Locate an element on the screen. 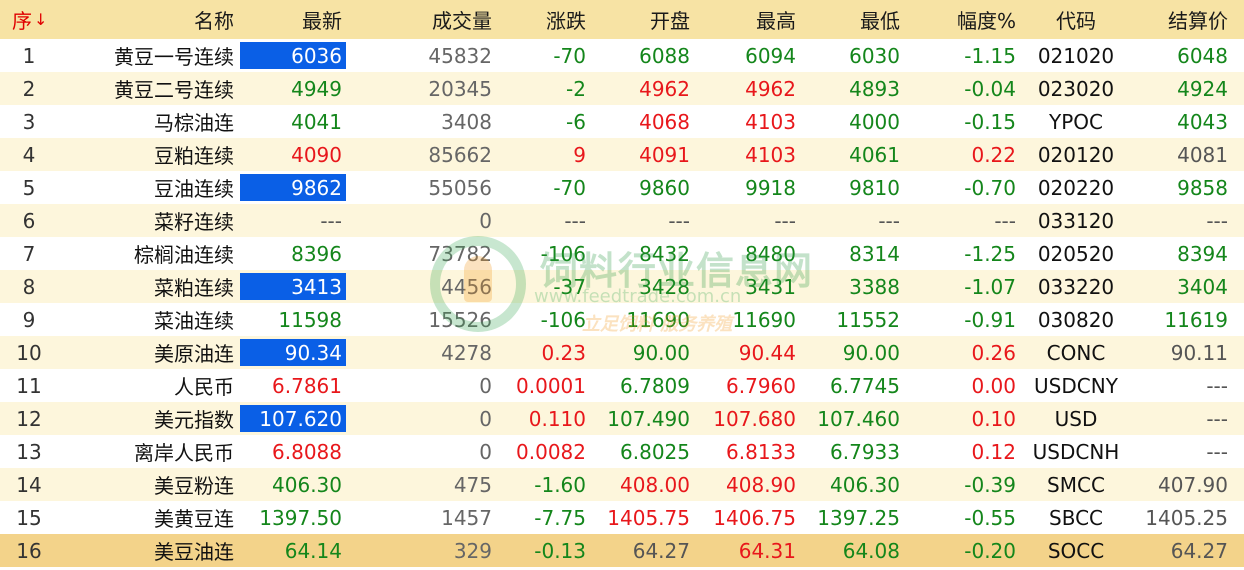  cell-settle: 3404 is located at coordinates (1202, 286).